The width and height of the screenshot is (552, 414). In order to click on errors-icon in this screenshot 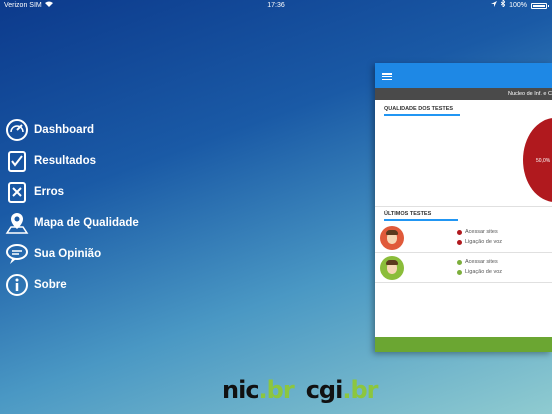, I will do `click(17, 192)`.